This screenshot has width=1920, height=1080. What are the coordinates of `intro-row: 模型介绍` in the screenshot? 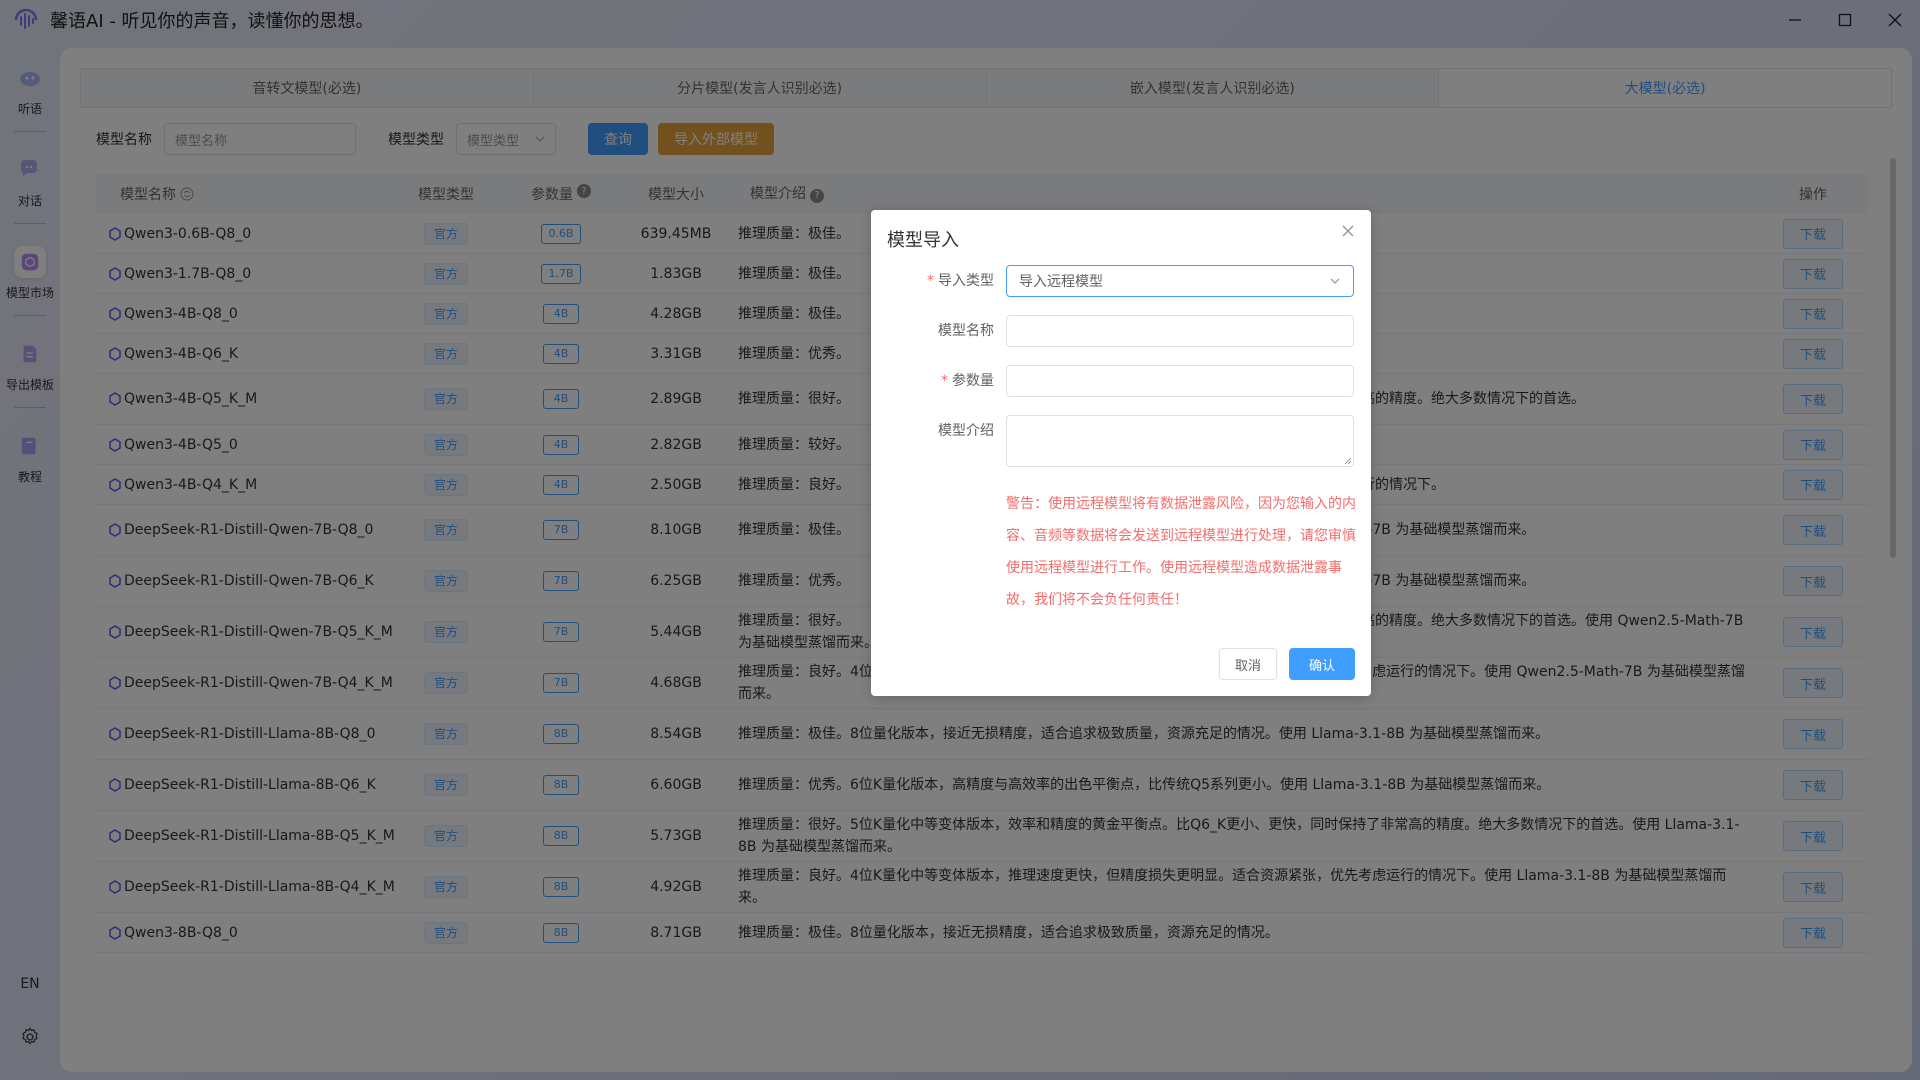 It's located at (1121, 441).